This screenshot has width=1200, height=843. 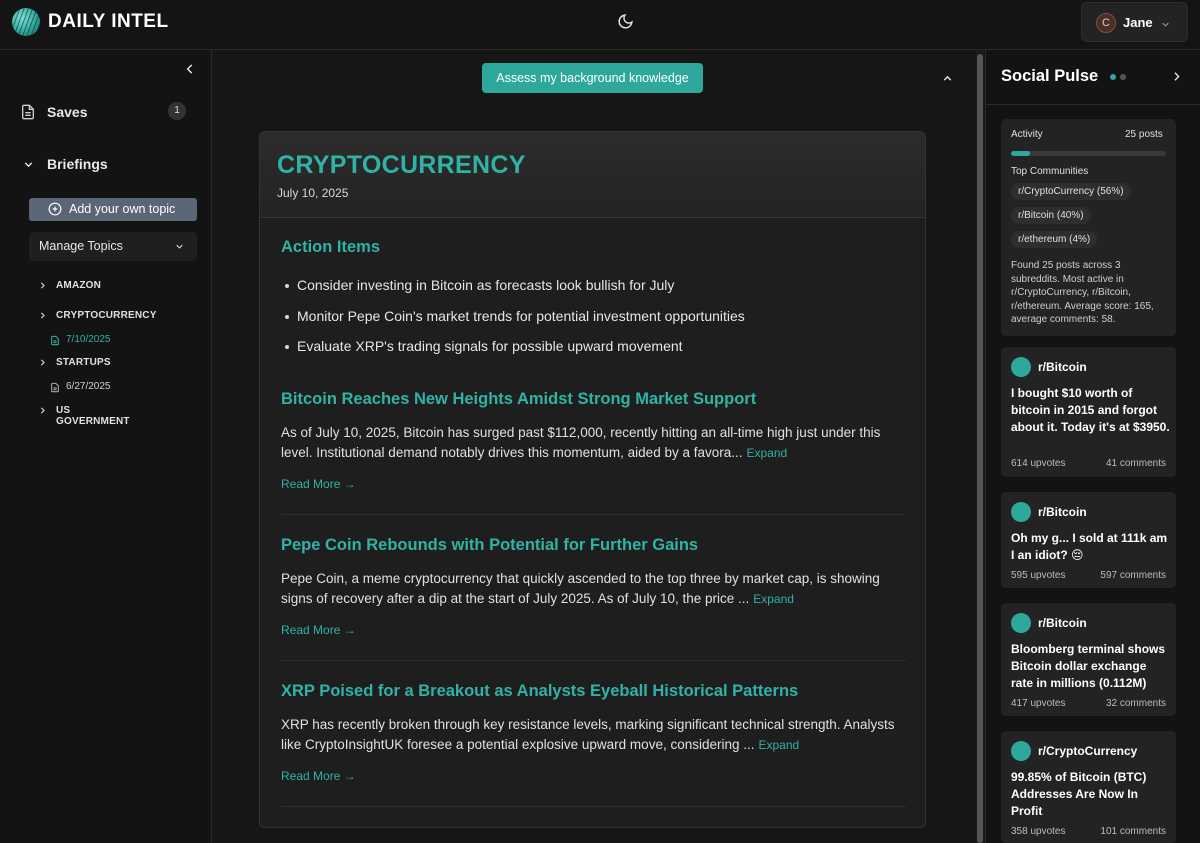 I want to click on sidebar-item-briefings: Briefings, so click(x=105, y=165).